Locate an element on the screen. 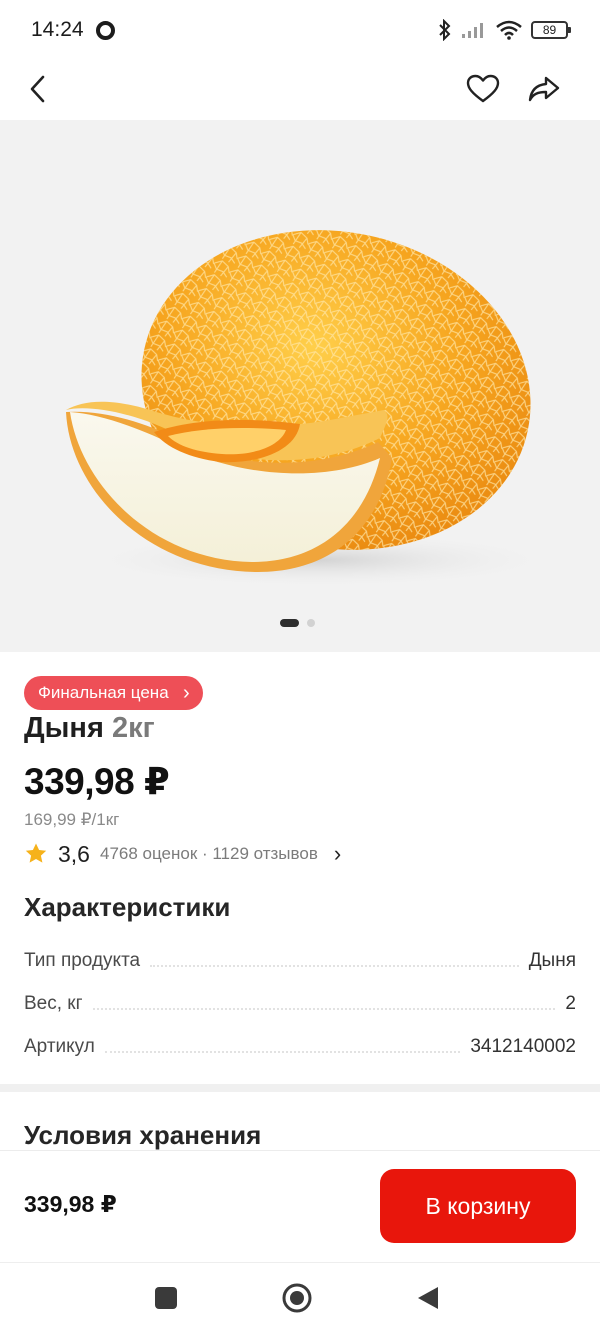  home-button is located at coordinates (297, 1298).